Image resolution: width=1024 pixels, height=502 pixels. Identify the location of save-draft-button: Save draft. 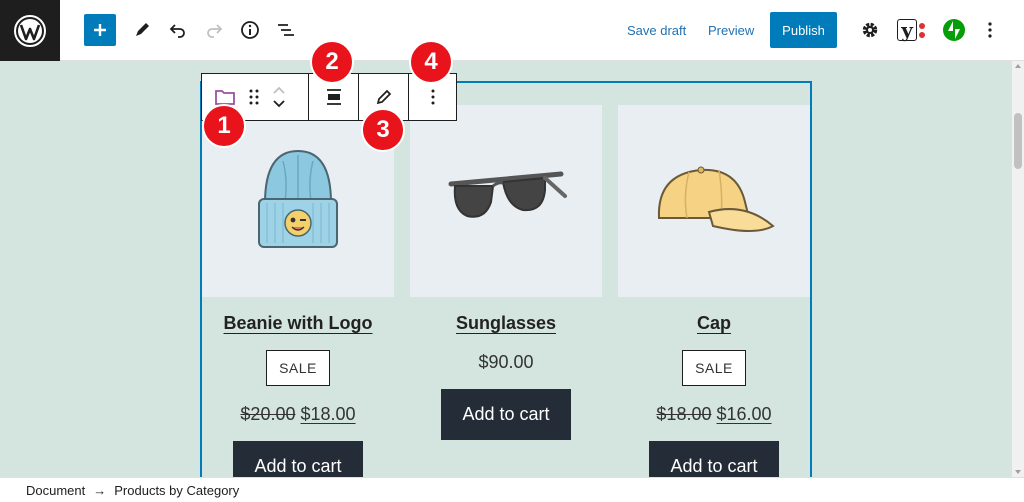
(656, 30).